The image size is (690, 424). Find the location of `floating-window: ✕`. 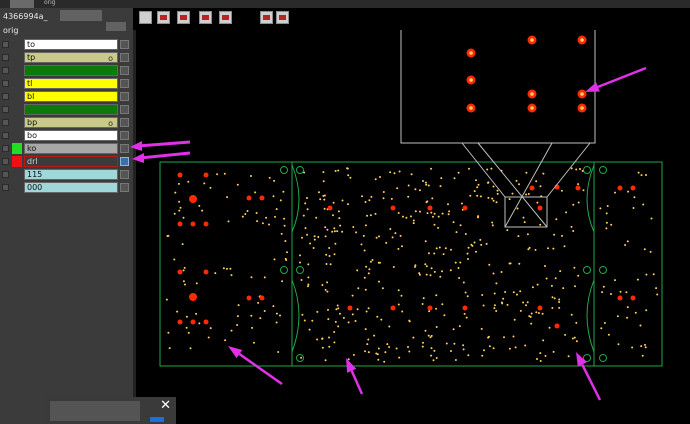

floating-window: ✕ is located at coordinates (111, 410).